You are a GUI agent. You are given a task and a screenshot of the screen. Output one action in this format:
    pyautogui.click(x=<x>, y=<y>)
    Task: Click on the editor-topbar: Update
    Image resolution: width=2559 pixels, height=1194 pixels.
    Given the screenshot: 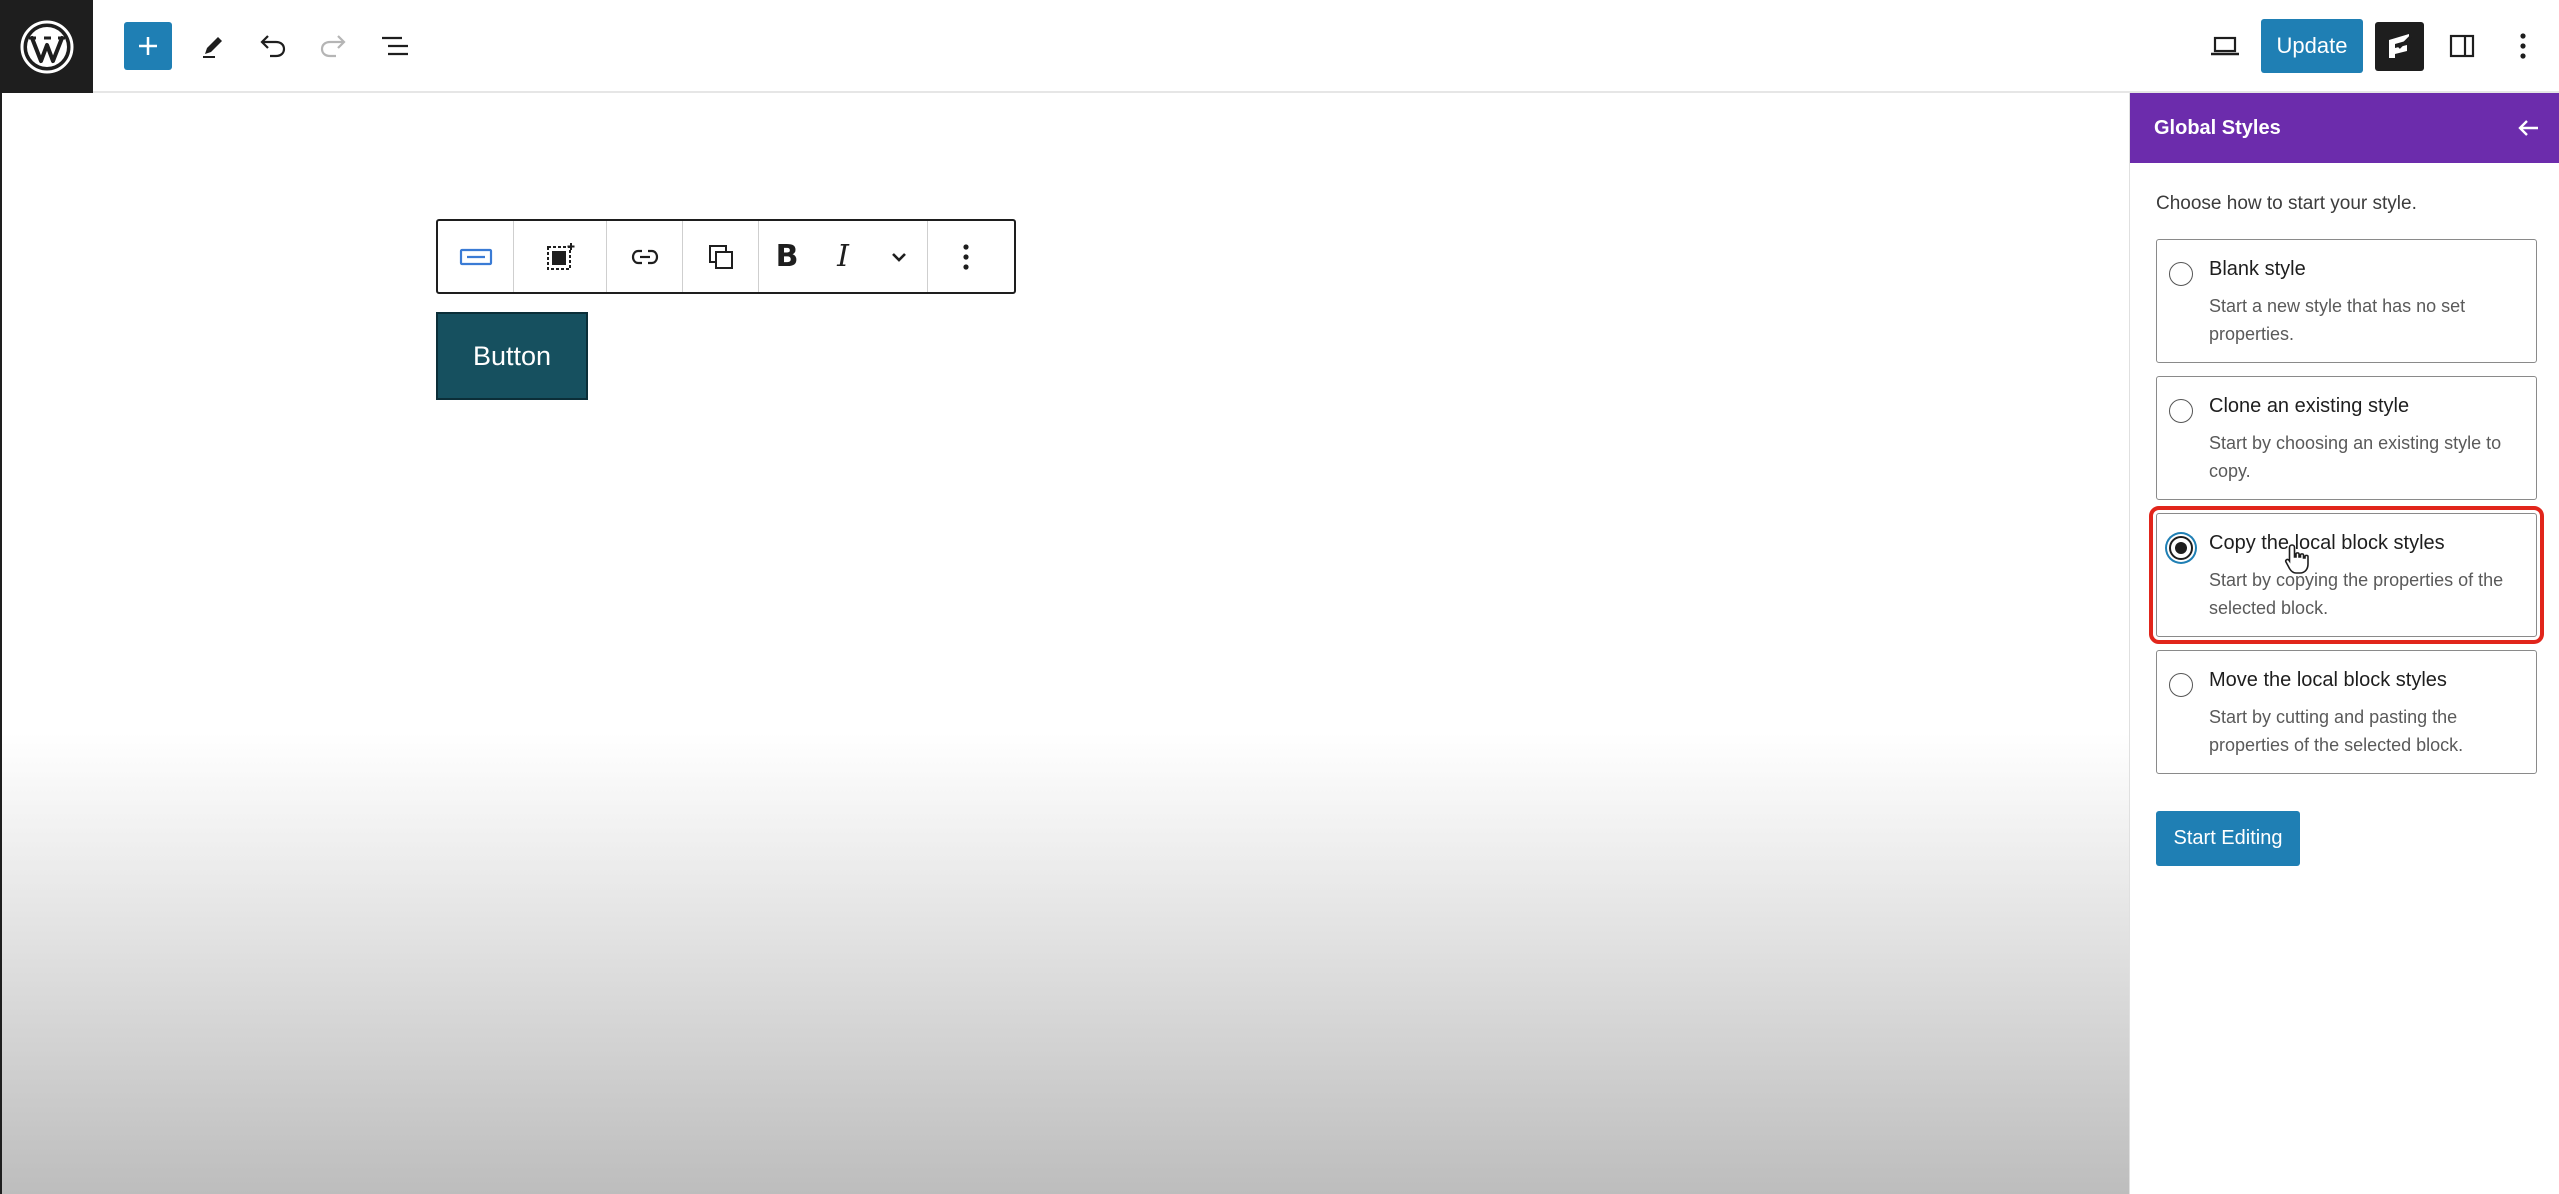 What is the action you would take?
    pyautogui.click(x=1279, y=46)
    